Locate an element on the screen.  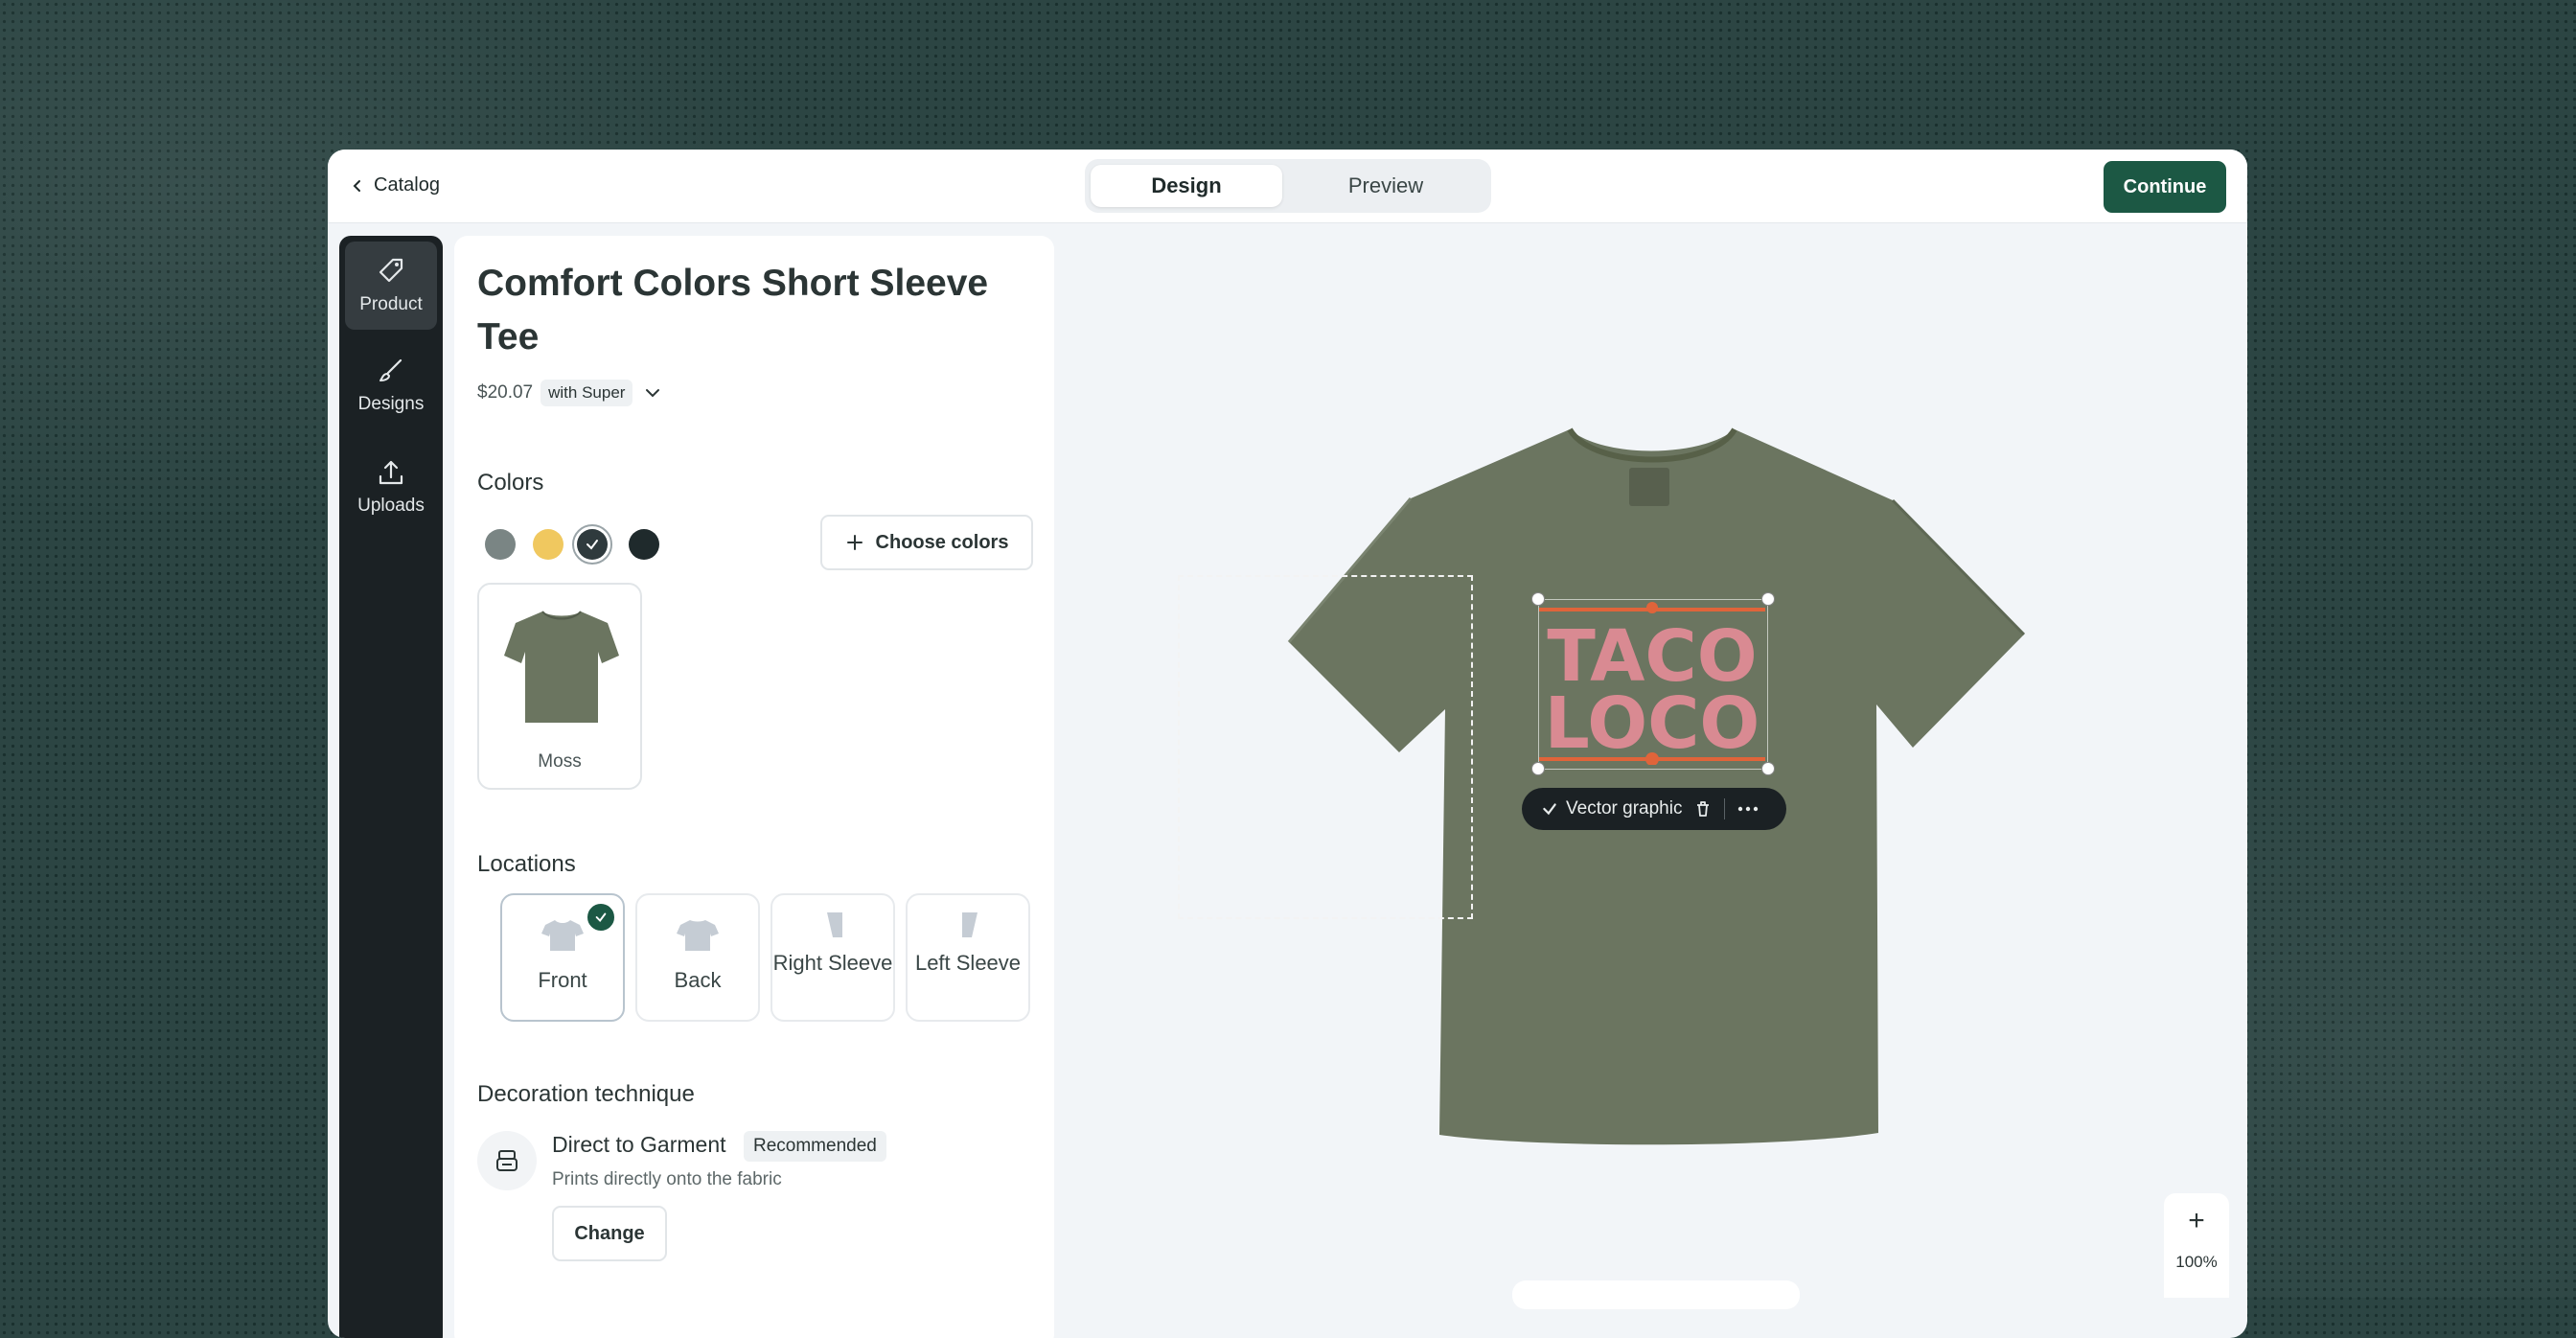
bottom-toolbar is located at coordinates (1656, 1294).